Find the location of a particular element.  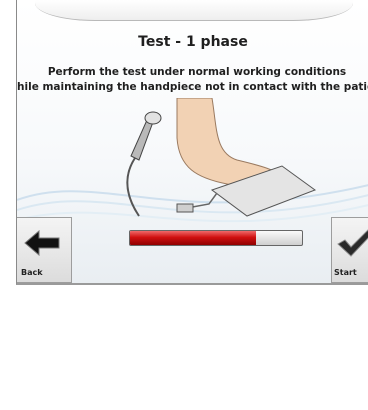

back-button: Back is located at coordinates (44, 250).